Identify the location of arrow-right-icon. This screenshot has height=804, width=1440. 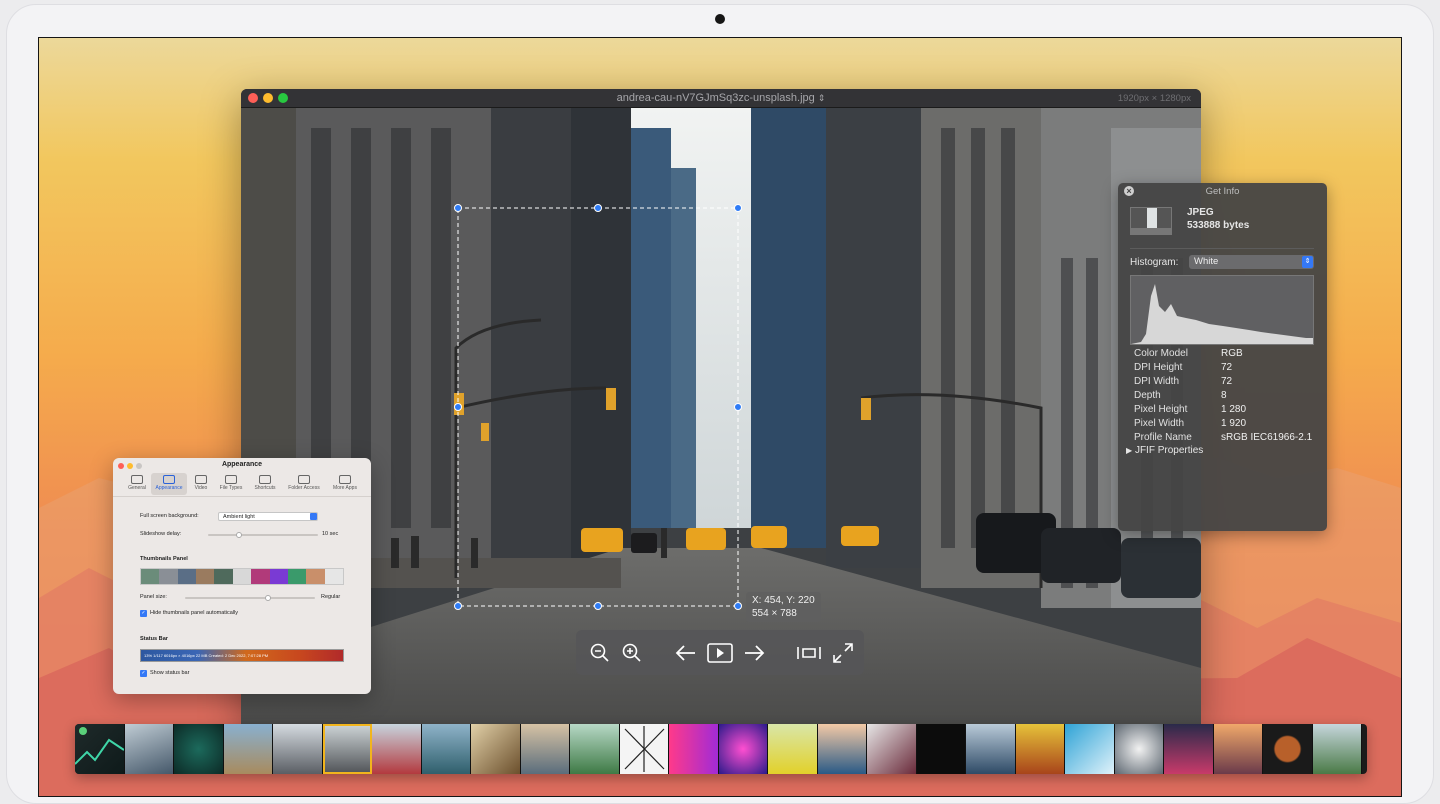
(754, 653).